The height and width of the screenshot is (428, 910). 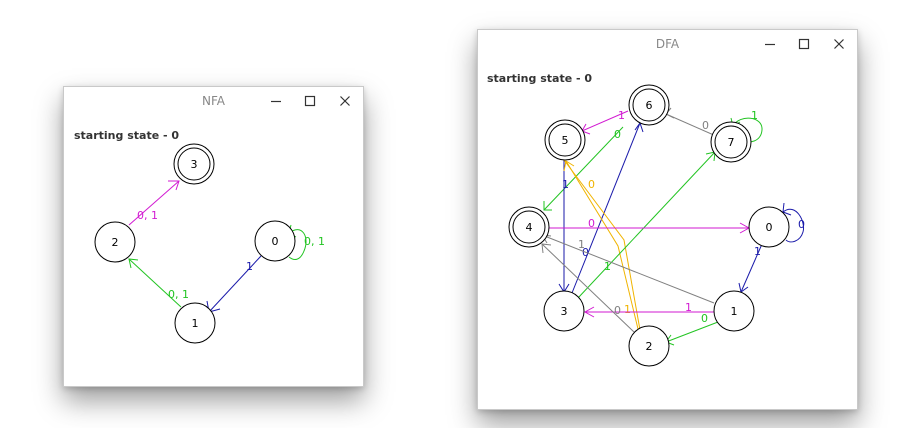 I want to click on dfa-state-6-label: 6, so click(x=649, y=105).